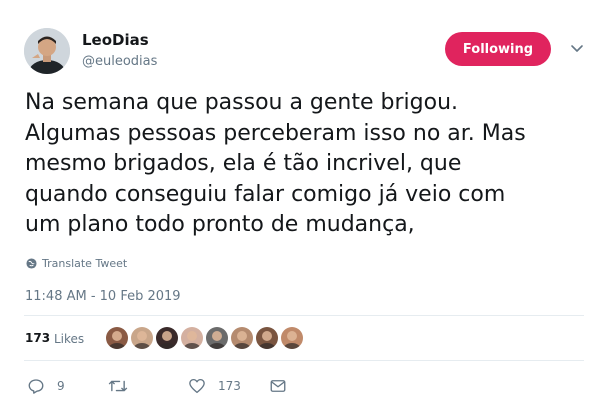 Image resolution: width=600 pixels, height=415 pixels. Describe the element at coordinates (115, 40) in the screenshot. I see `author-display-name: LeoDias` at that location.